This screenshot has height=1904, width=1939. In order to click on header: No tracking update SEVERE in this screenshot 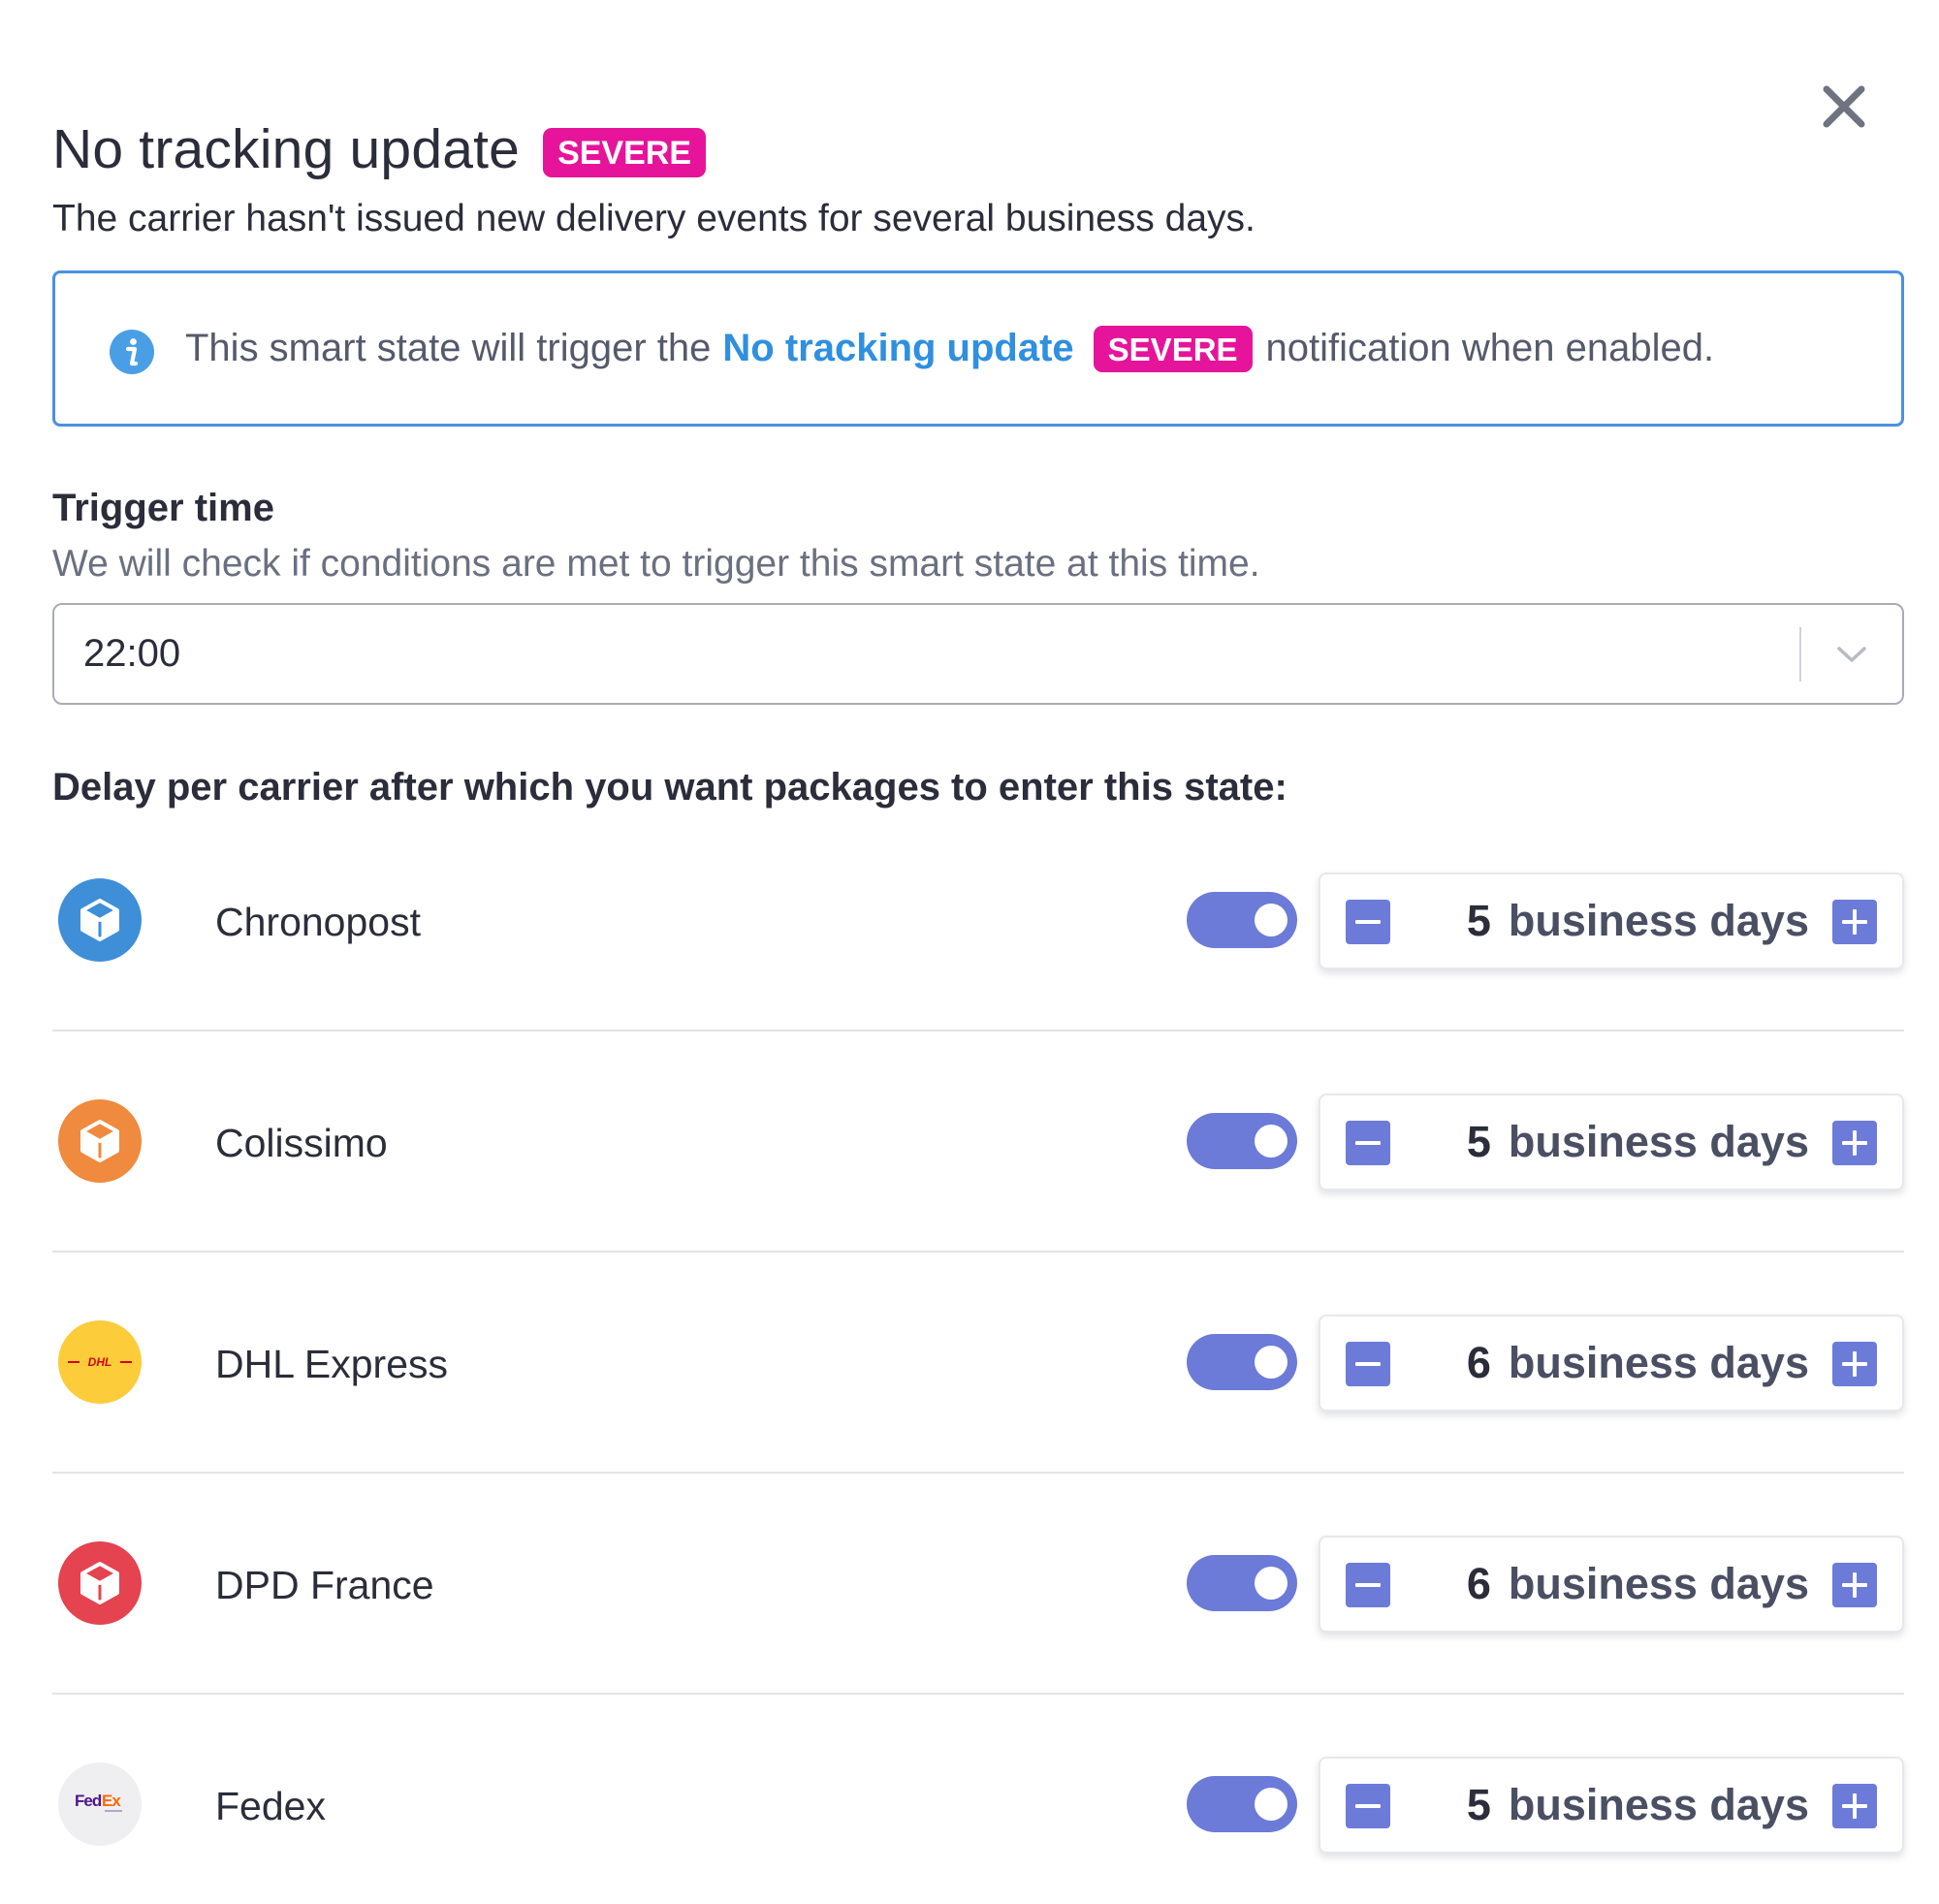, I will do `click(379, 149)`.